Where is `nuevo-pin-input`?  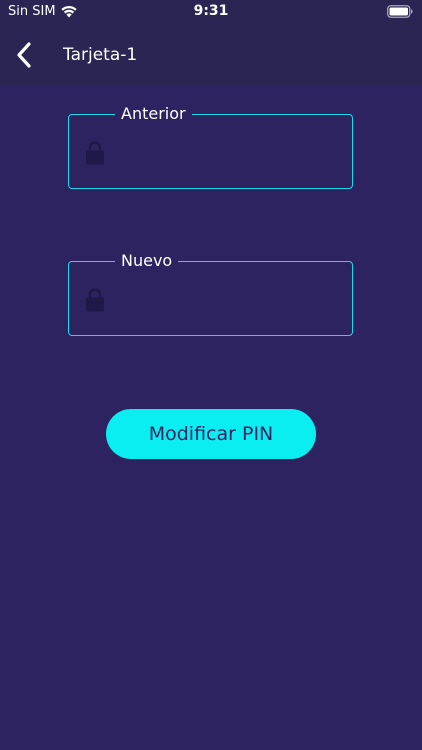
nuevo-pin-input is located at coordinates (229, 299).